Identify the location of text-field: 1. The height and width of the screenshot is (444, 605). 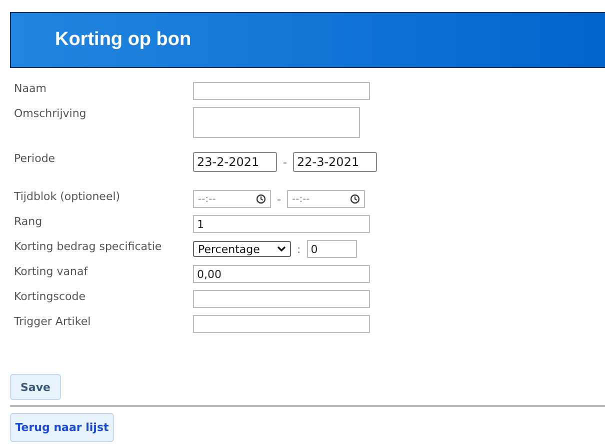
(281, 224).